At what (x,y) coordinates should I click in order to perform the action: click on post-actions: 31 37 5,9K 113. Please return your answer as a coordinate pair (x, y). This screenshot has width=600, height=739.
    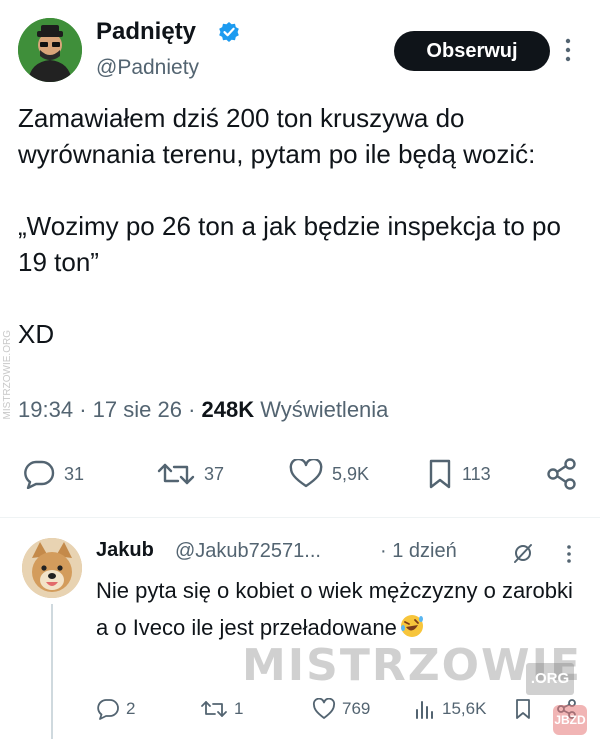
    Looking at the image, I should click on (300, 474).